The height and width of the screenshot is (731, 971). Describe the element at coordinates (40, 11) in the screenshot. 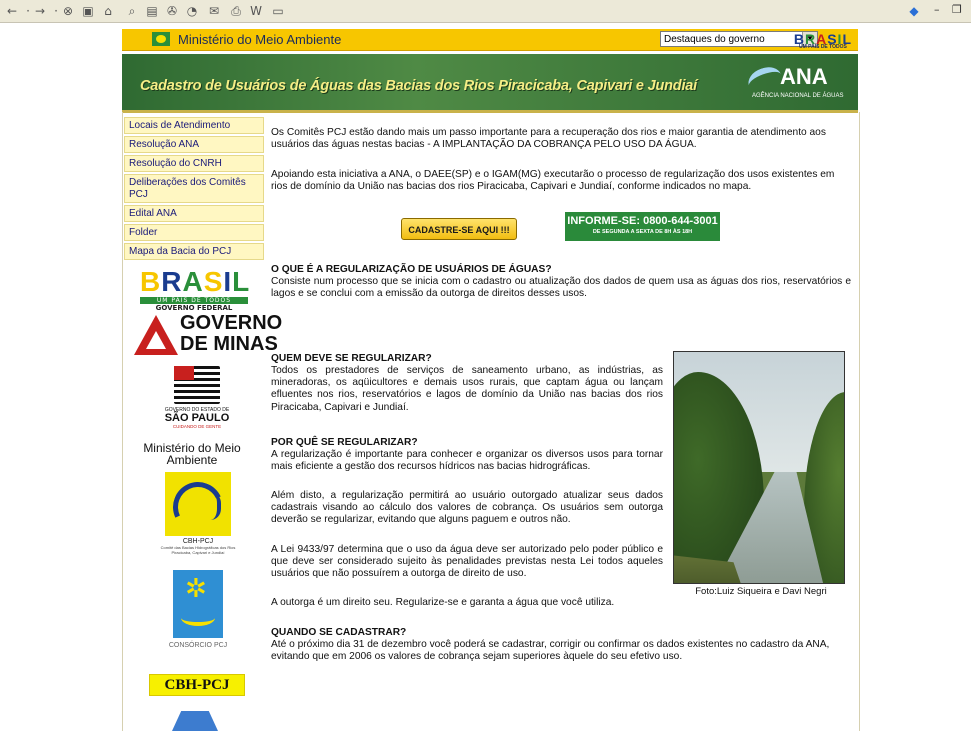

I see `forward-icon: →` at that location.